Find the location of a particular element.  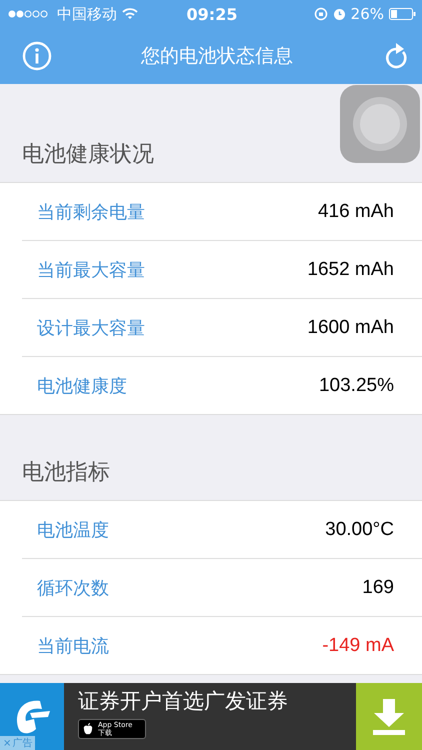

alarm-icon is located at coordinates (339, 14).